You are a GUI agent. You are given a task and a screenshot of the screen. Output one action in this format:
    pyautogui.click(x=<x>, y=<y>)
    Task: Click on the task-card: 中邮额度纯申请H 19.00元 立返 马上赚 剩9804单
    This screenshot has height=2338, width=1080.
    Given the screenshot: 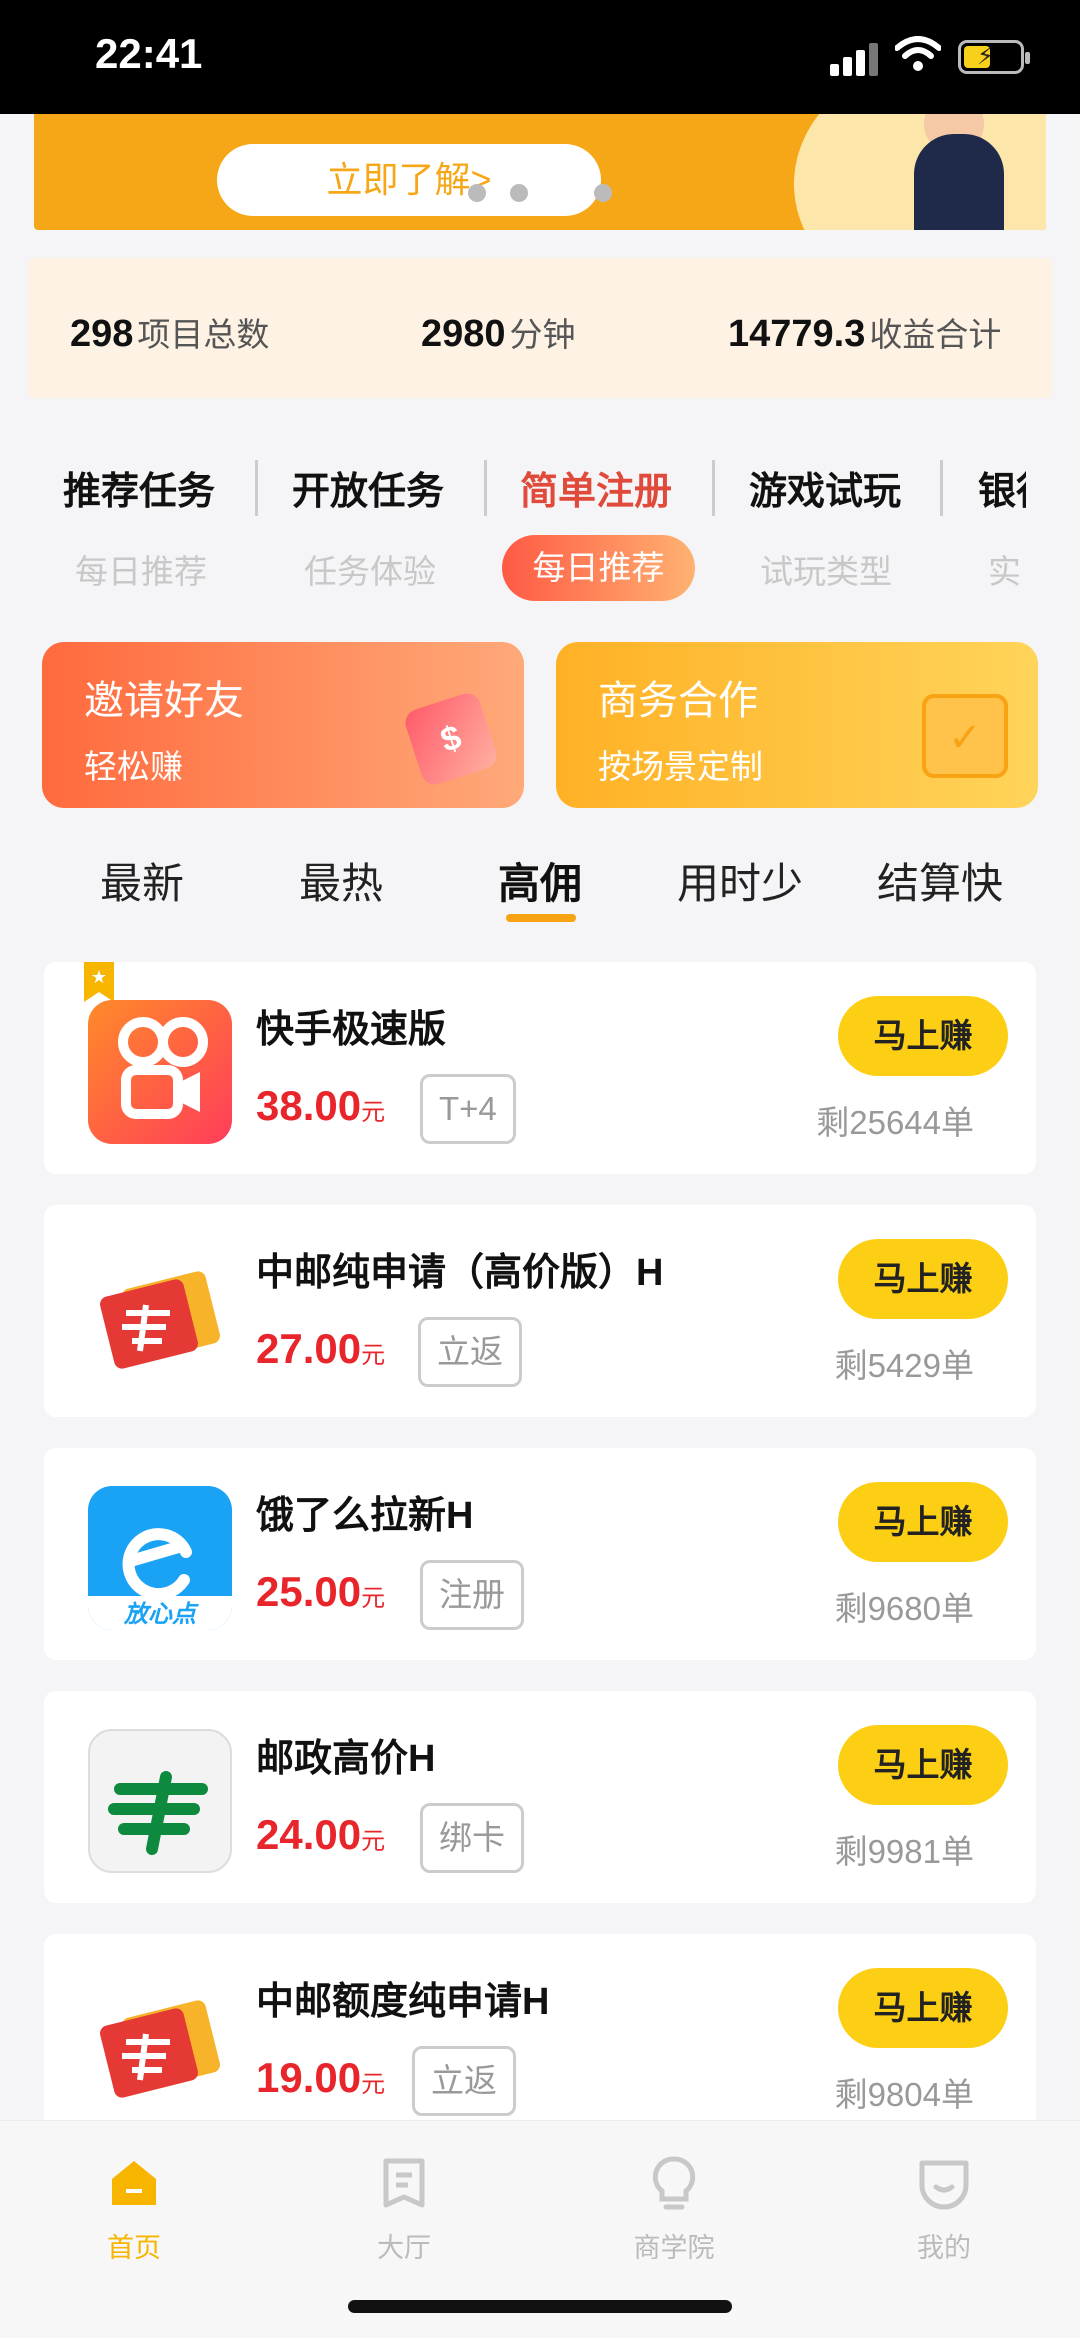 What is the action you would take?
    pyautogui.click(x=540, y=2027)
    